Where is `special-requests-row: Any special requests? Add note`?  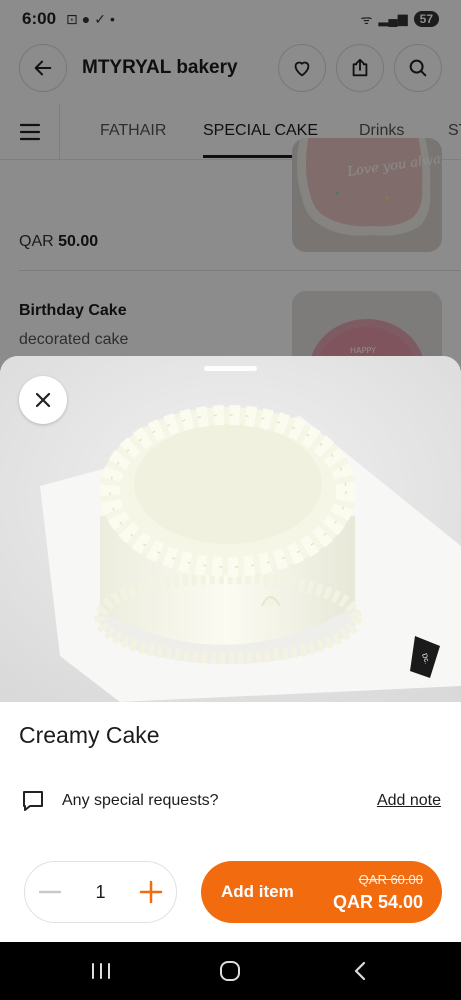
special-requests-row: Any special requests? Add note is located at coordinates (230, 801).